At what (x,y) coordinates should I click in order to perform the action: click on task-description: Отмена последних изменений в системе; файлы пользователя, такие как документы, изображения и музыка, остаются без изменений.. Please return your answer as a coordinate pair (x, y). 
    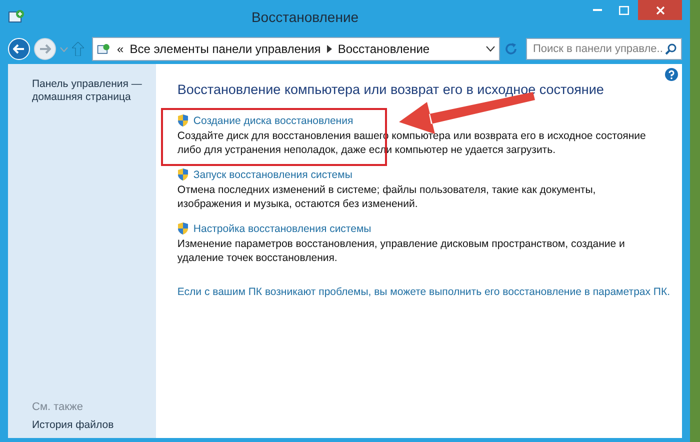
    Looking at the image, I should click on (387, 197).